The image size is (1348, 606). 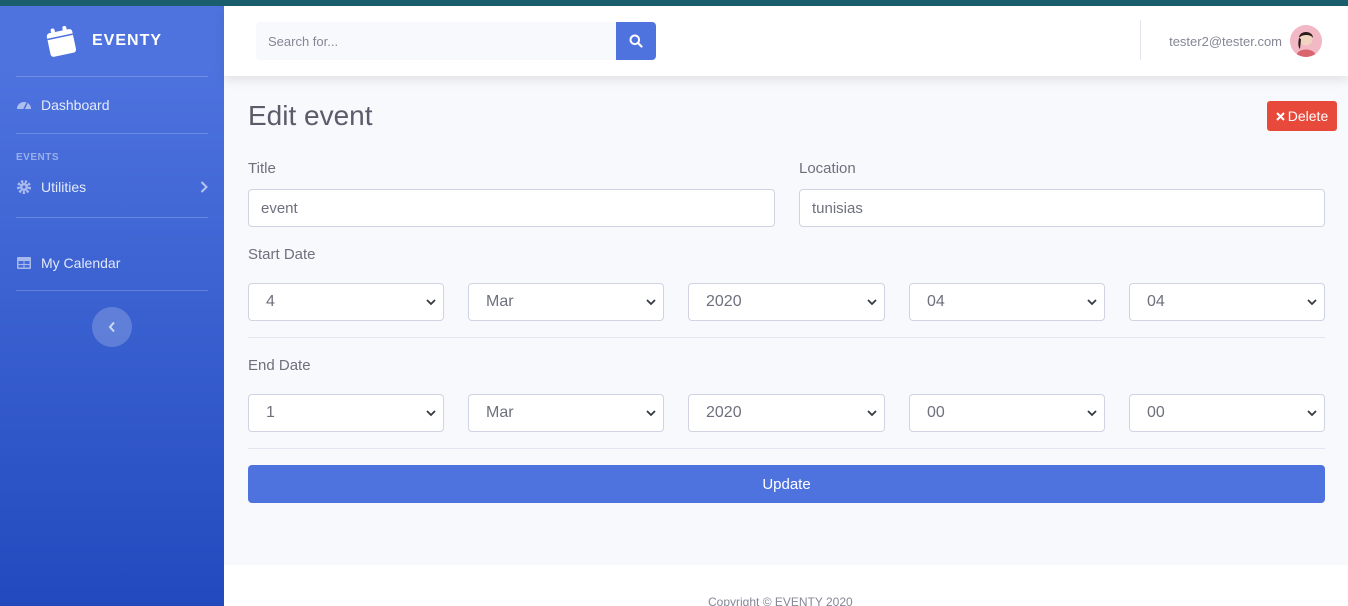 I want to click on calendar-icon, so click(x=61, y=41).